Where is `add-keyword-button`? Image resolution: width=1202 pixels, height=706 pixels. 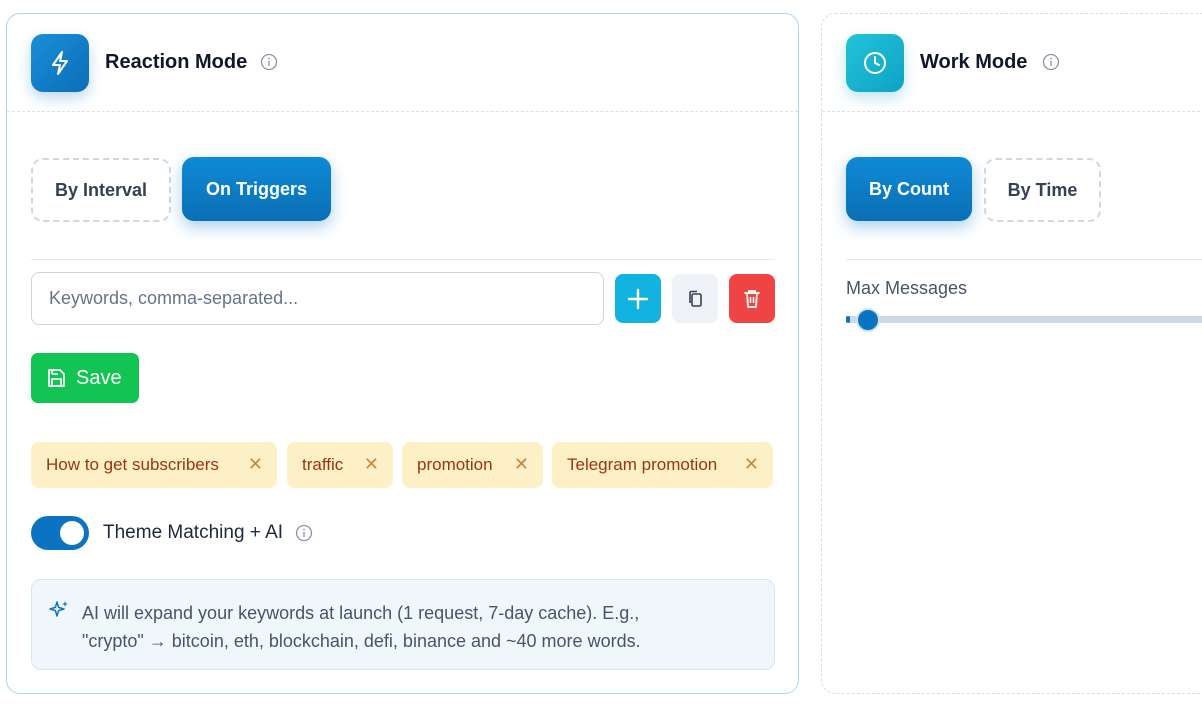
add-keyword-button is located at coordinates (638, 298).